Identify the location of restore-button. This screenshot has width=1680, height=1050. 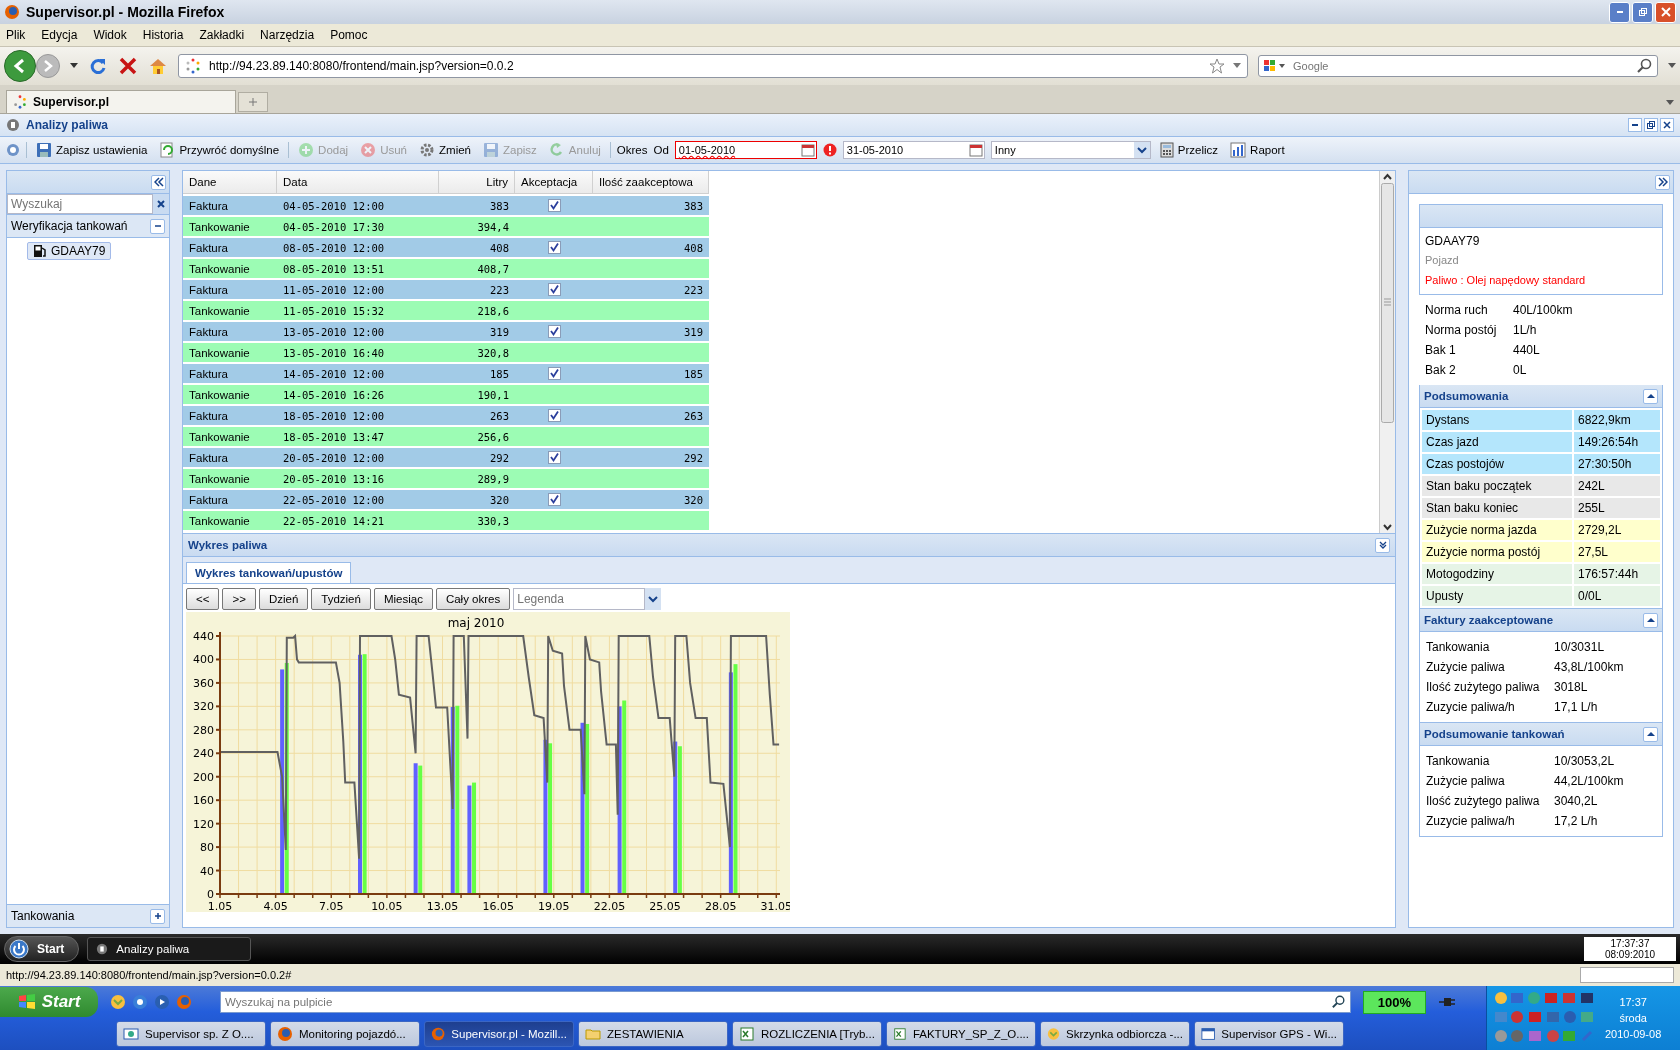
(1651, 125).